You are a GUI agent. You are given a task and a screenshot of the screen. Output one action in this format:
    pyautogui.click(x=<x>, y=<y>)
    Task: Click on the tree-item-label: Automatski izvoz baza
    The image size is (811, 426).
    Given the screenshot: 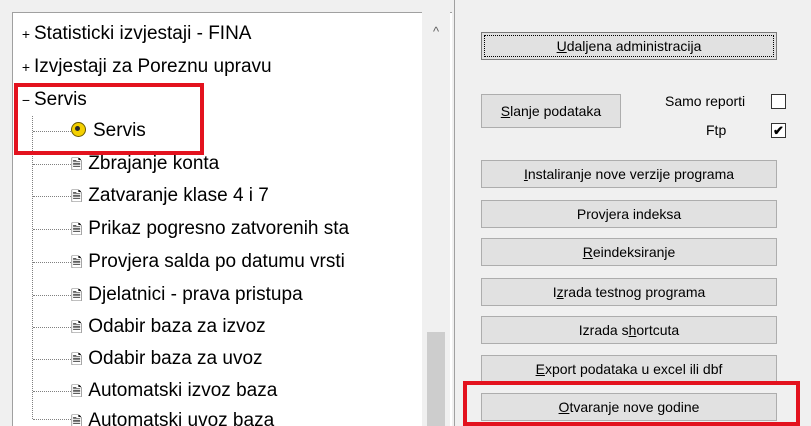 What is the action you would take?
    pyautogui.click(x=183, y=390)
    